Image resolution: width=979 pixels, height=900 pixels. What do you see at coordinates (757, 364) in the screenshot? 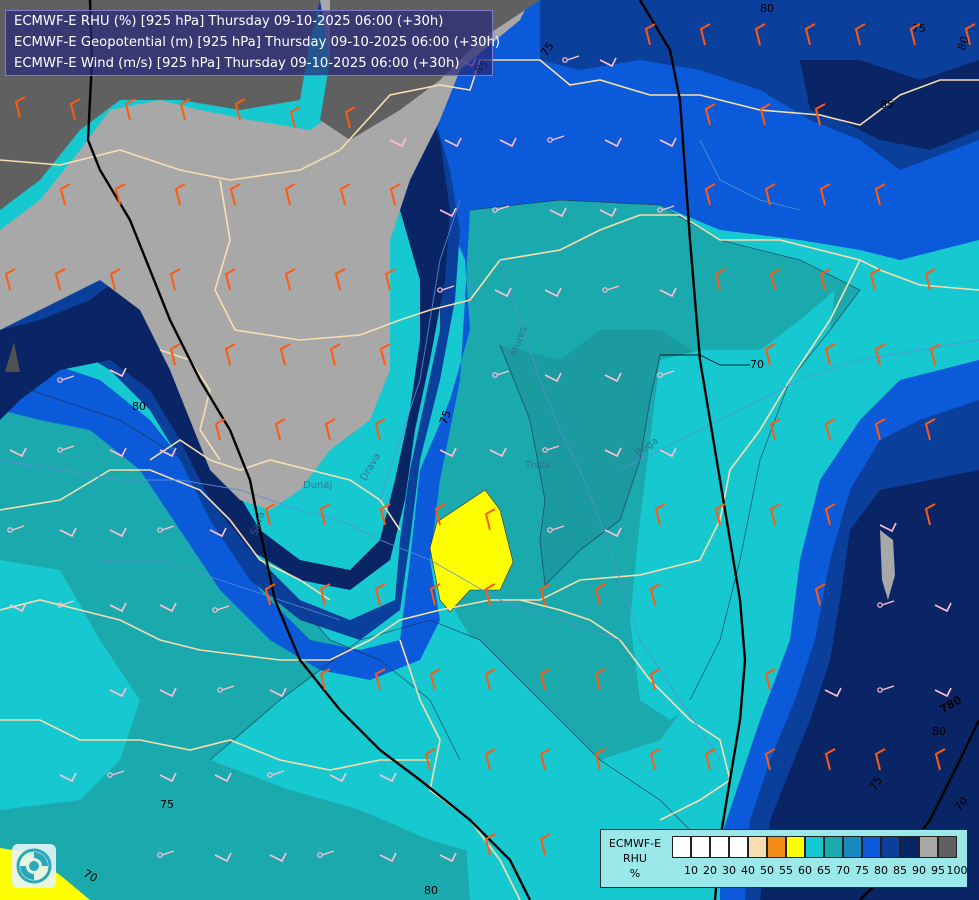
I see `contour-label: 70` at bounding box center [757, 364].